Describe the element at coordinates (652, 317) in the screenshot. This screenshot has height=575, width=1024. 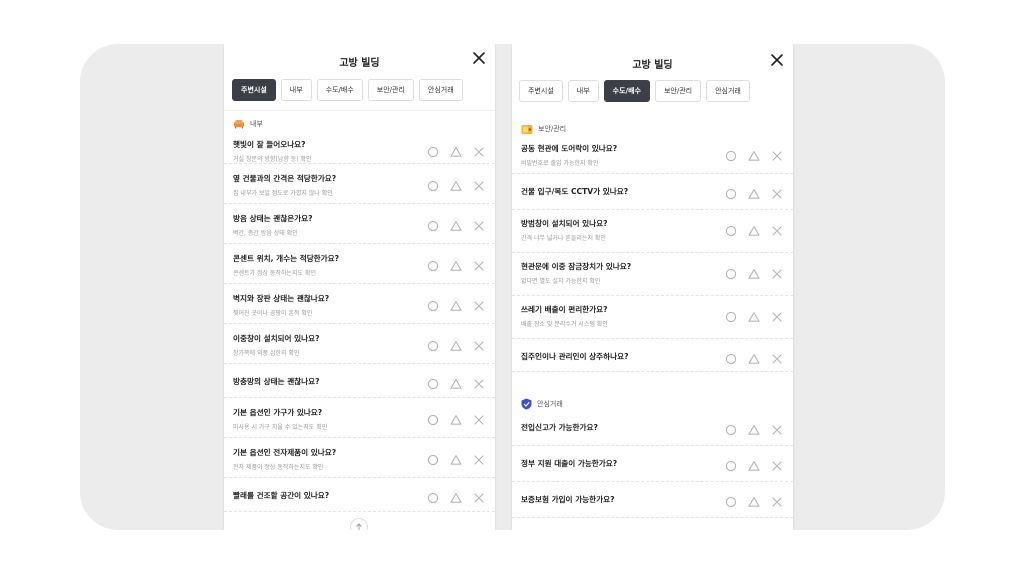
I see `list-item: 쓰레기 배출이 편리한가요? 배출 장소 및 분리수거 시스템 확인` at that location.